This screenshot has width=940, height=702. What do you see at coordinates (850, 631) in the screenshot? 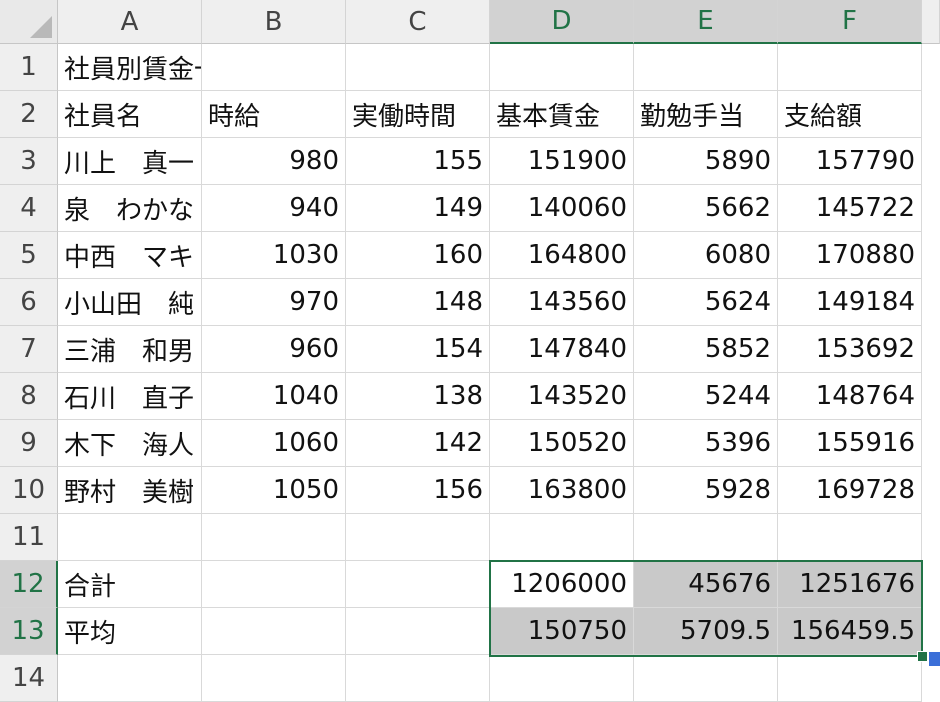
I see `cell-F13: 156459.5` at bounding box center [850, 631].